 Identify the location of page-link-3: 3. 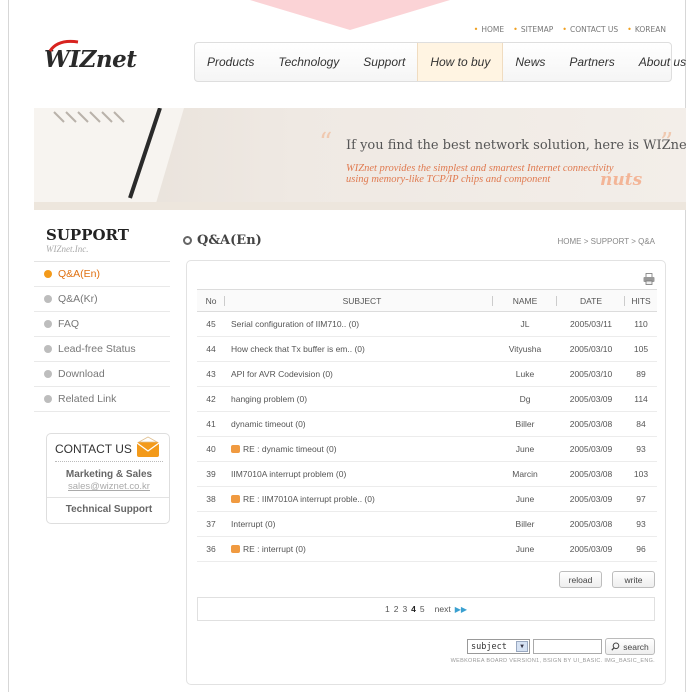
(404, 609).